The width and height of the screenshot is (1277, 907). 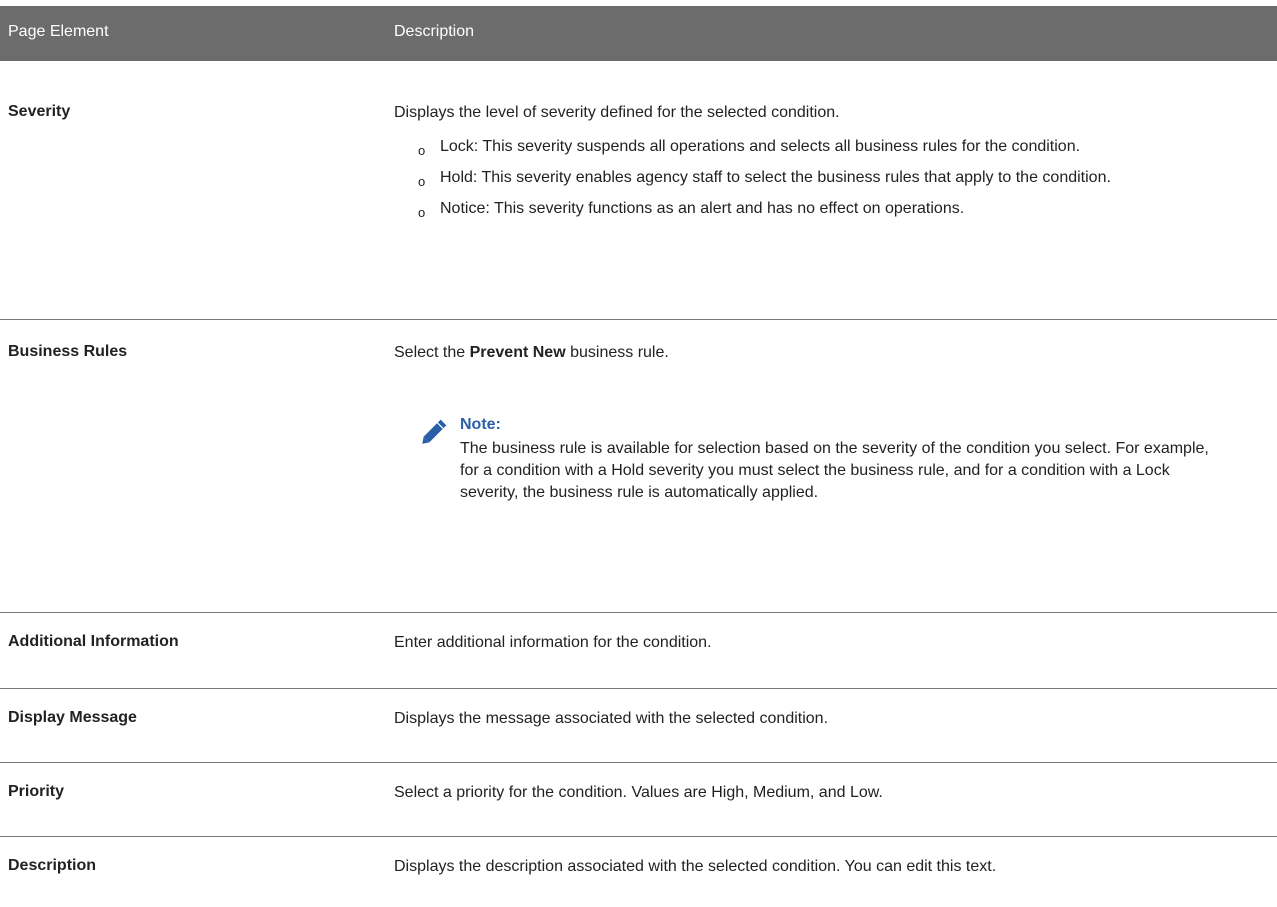 What do you see at coordinates (434, 31) in the screenshot?
I see `header-description: Description` at bounding box center [434, 31].